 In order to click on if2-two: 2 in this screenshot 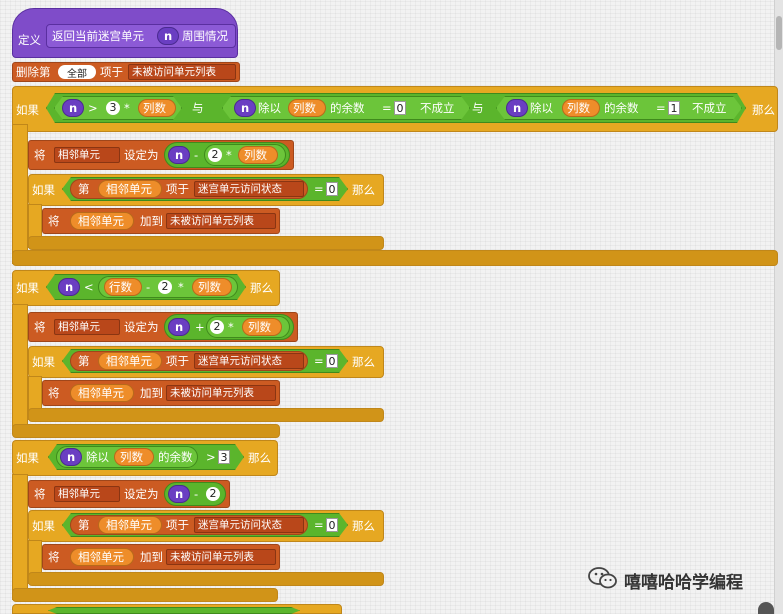, I will do `click(165, 287)`.